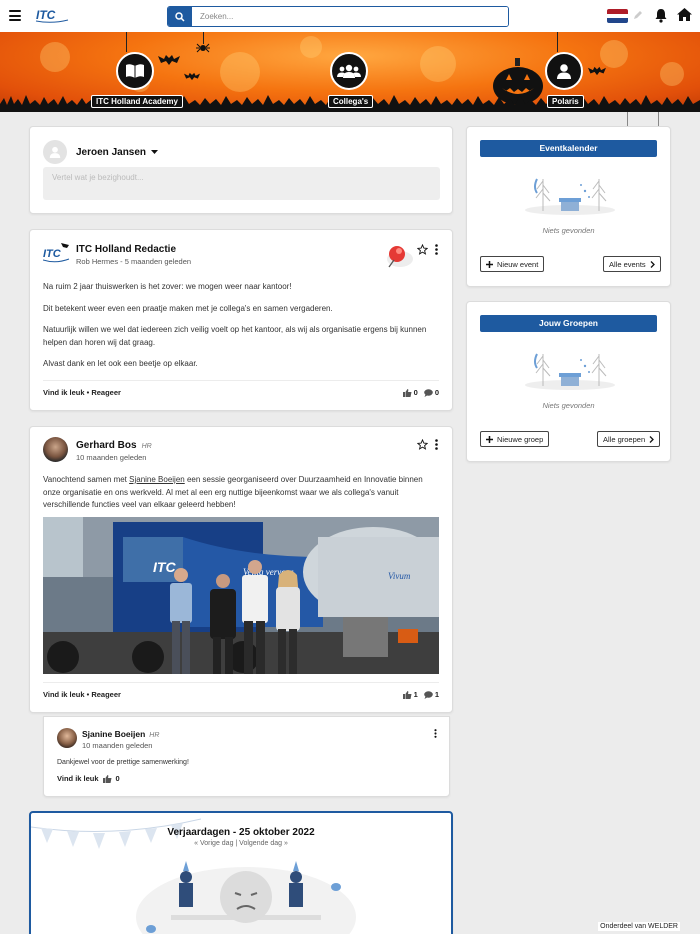 This screenshot has width=700, height=934. Describe the element at coordinates (512, 264) in the screenshot. I see `new-event-button: Nieuw event` at that location.